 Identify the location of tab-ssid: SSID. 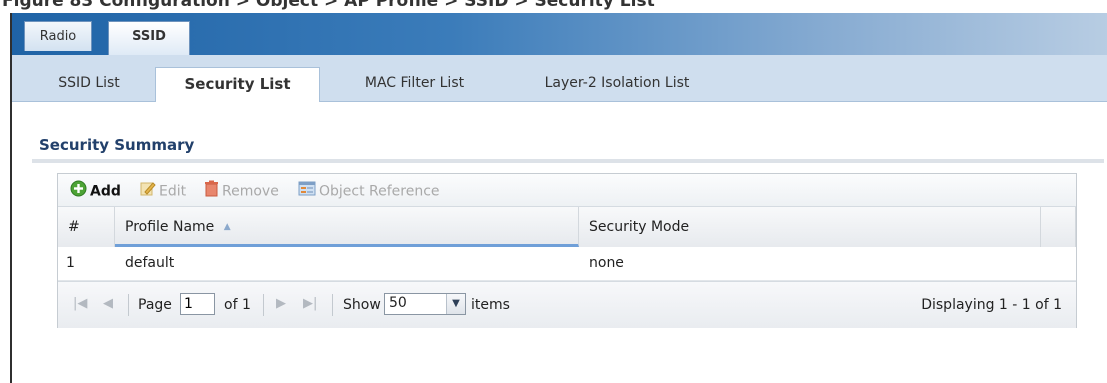
(149, 38).